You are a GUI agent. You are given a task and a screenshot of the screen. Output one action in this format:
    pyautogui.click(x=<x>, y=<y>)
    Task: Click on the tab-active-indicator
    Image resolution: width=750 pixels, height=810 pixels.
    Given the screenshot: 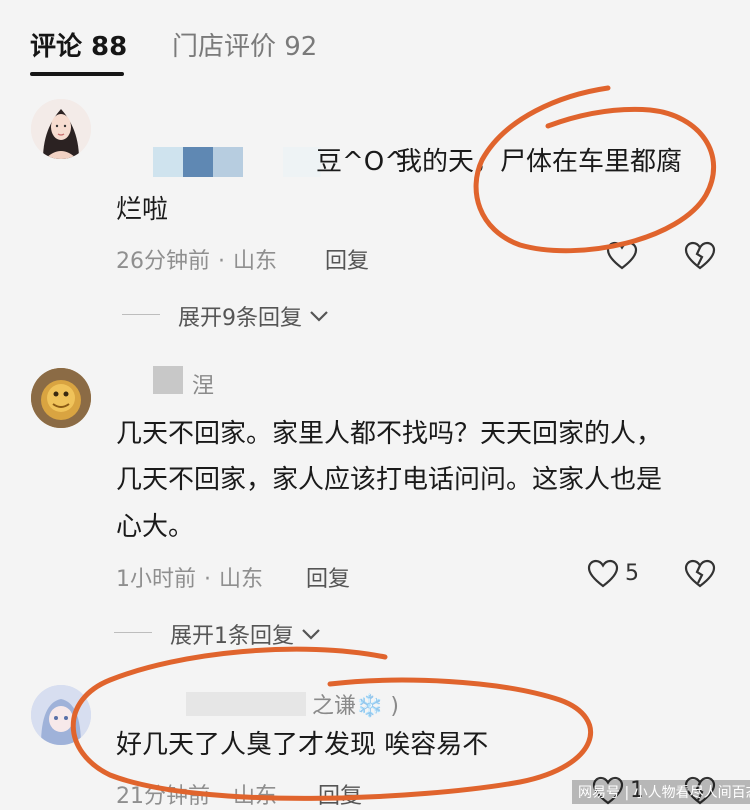 What is the action you would take?
    pyautogui.click(x=77, y=74)
    